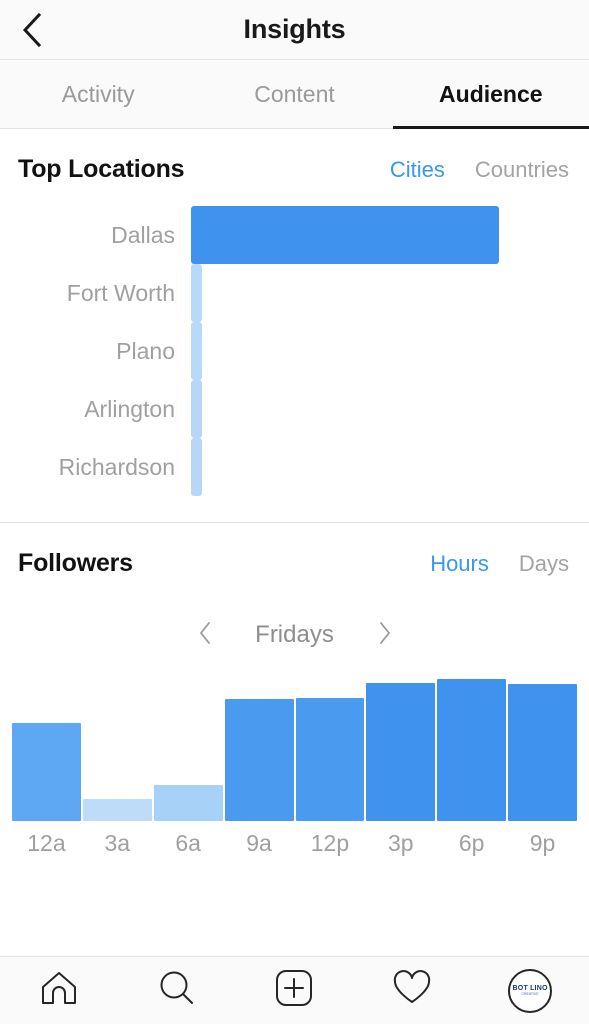 This screenshot has height=1024, width=589. What do you see at coordinates (145, 350) in the screenshot?
I see `location-label-plano: Plano` at bounding box center [145, 350].